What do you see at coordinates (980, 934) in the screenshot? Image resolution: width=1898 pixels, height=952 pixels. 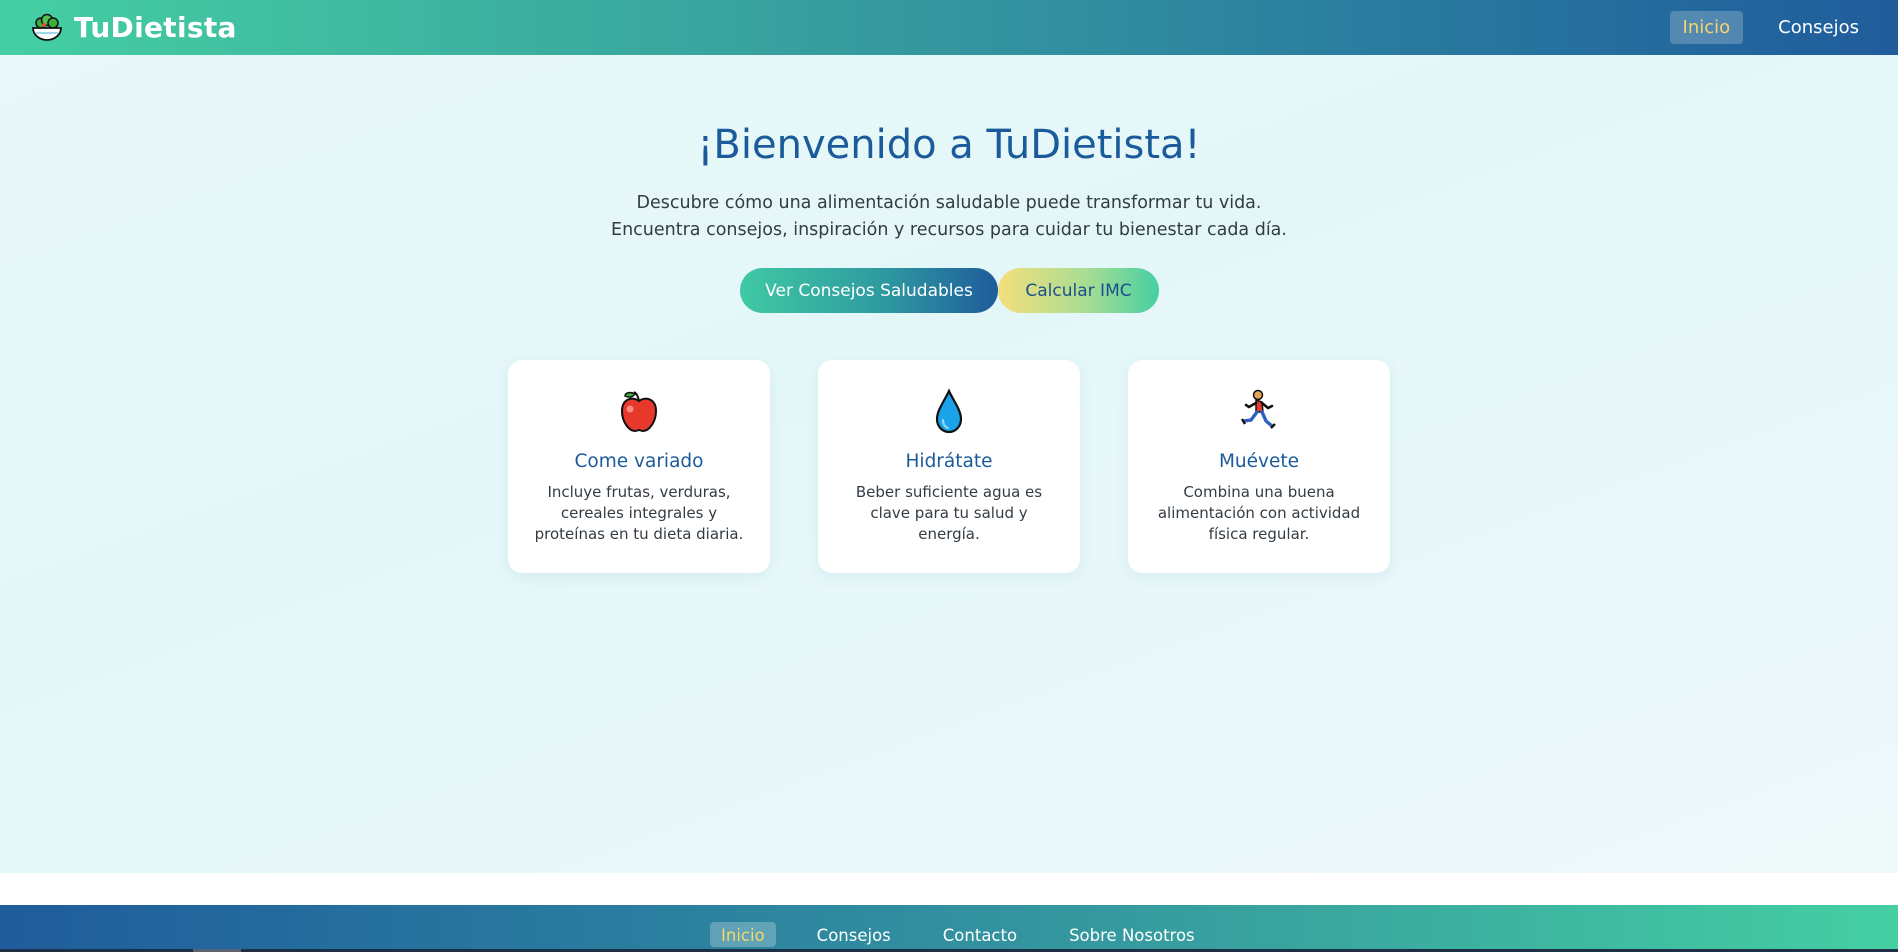 I see `footer-link-contacto: Contacto` at bounding box center [980, 934].